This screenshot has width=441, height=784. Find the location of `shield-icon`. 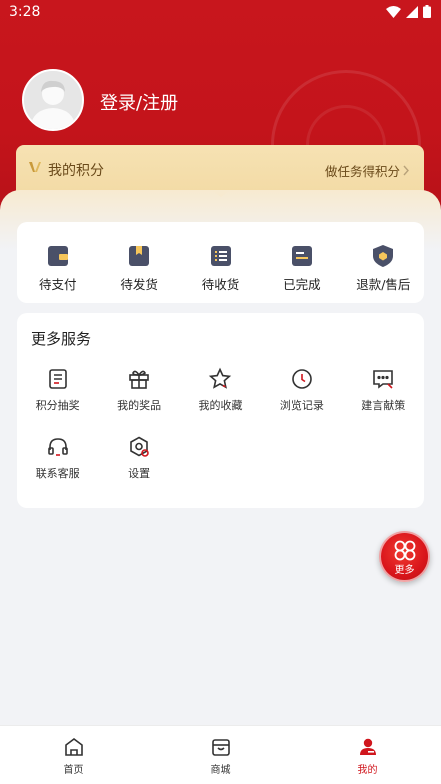

shield-icon is located at coordinates (383, 256).